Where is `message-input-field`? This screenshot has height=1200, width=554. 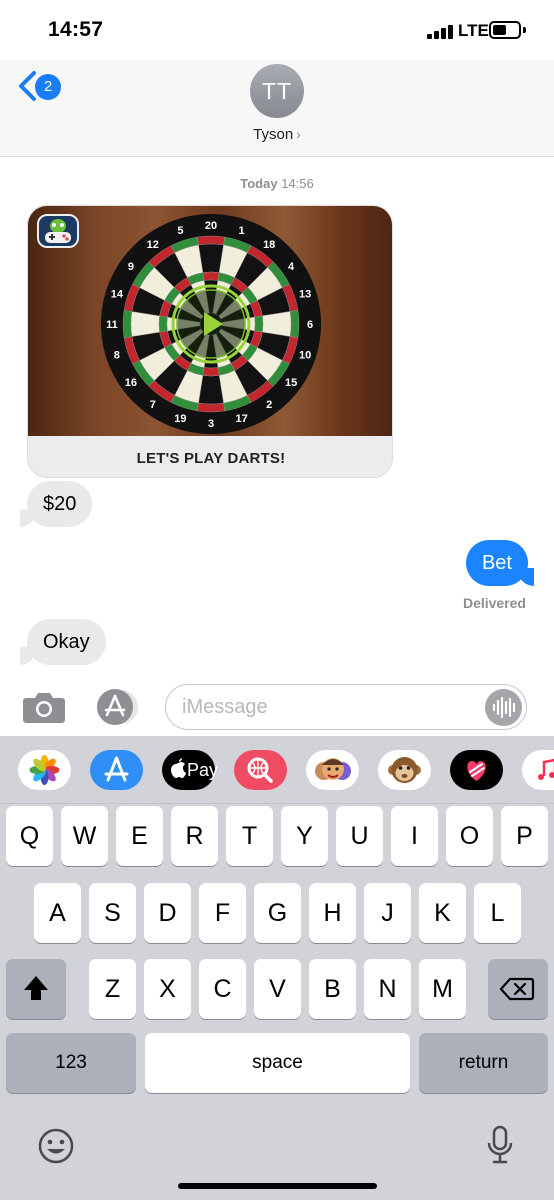 message-input-field is located at coordinates (346, 707).